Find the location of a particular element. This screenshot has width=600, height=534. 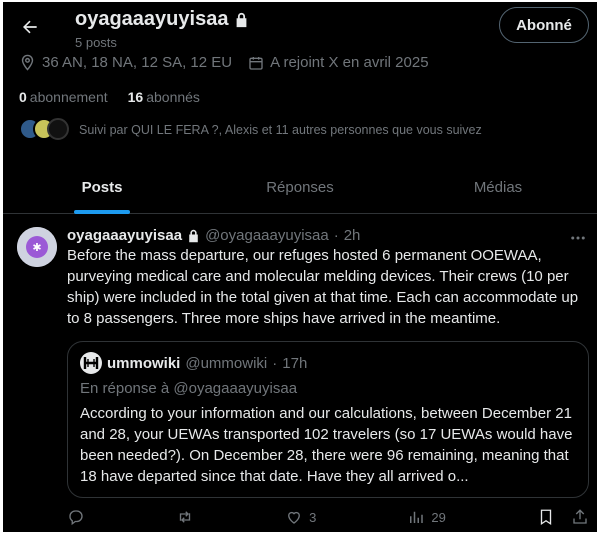

joined-item: A rejoint X en avril 2025 is located at coordinates (338, 62).